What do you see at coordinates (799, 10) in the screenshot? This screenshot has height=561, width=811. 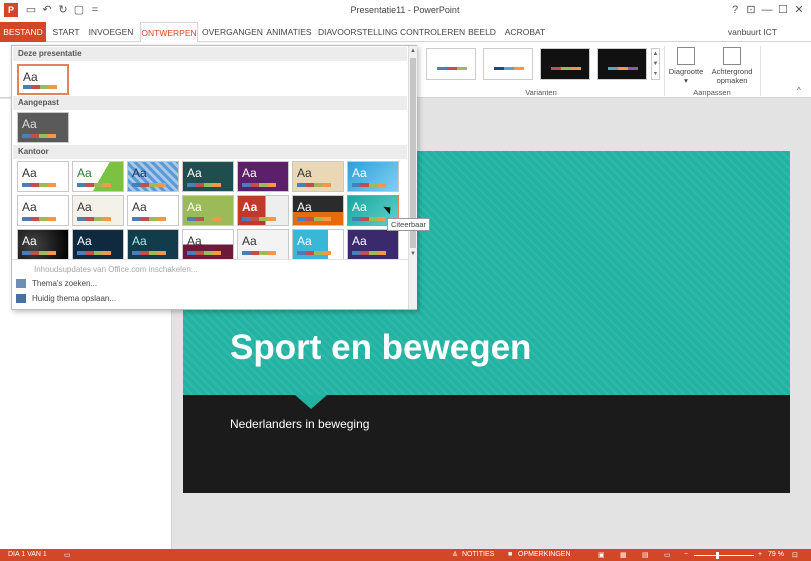 I see `close-icon: ✕` at bounding box center [799, 10].